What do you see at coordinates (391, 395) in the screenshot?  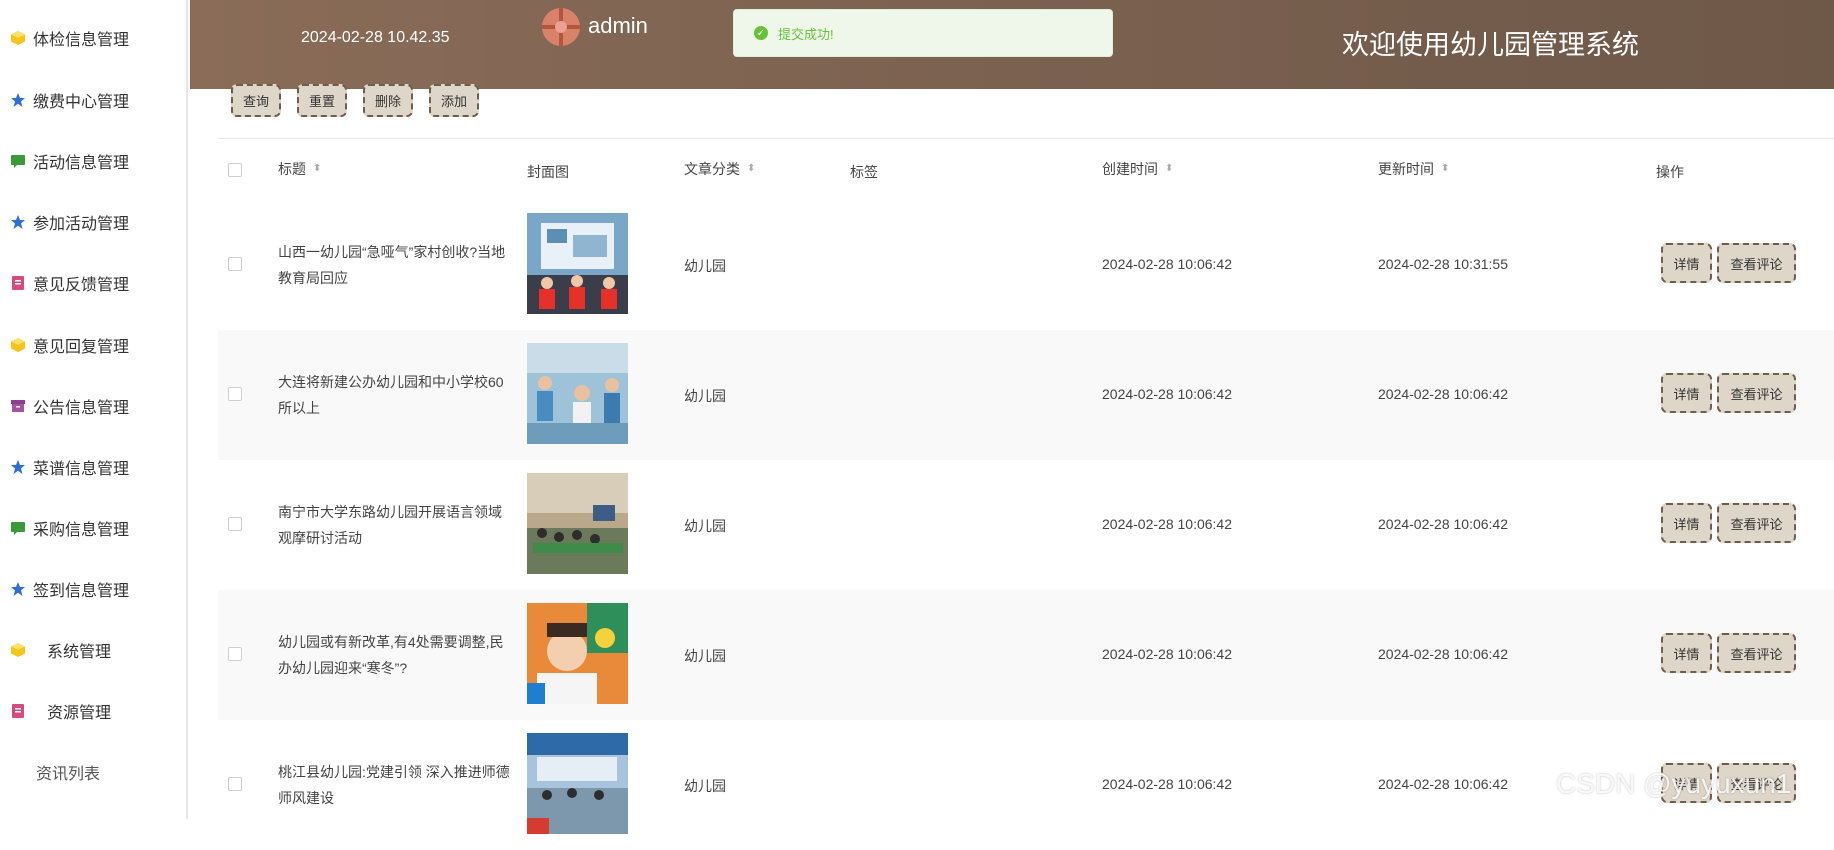 I see `row-title: 大连将新建公办幼儿园和中小学校60所以上` at bounding box center [391, 395].